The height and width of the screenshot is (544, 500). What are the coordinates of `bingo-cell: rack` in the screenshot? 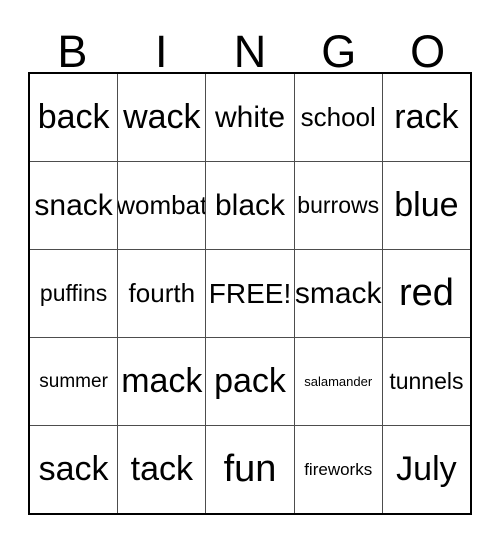 It's located at (426, 117).